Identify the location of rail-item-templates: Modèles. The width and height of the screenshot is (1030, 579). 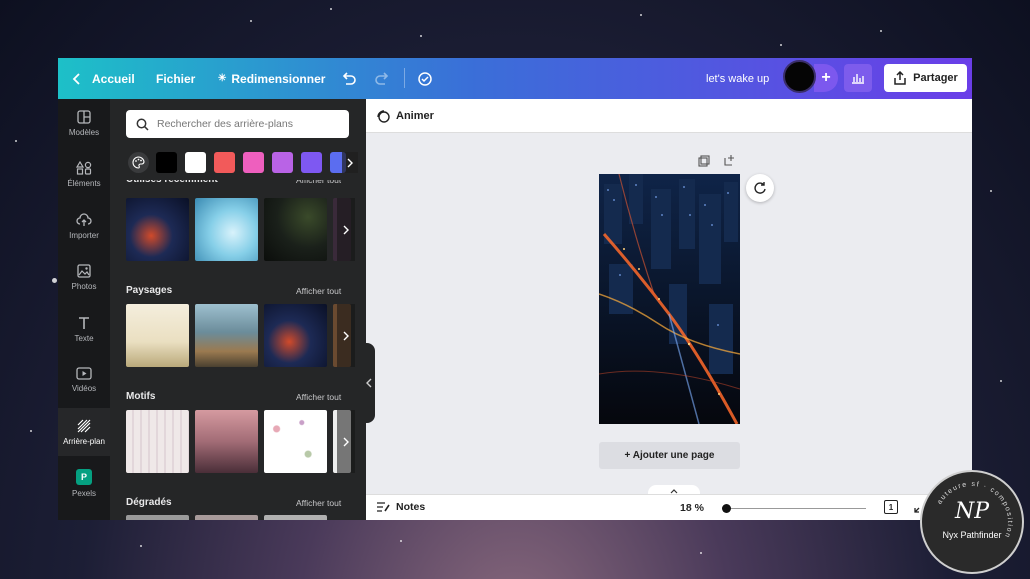
(84, 123).